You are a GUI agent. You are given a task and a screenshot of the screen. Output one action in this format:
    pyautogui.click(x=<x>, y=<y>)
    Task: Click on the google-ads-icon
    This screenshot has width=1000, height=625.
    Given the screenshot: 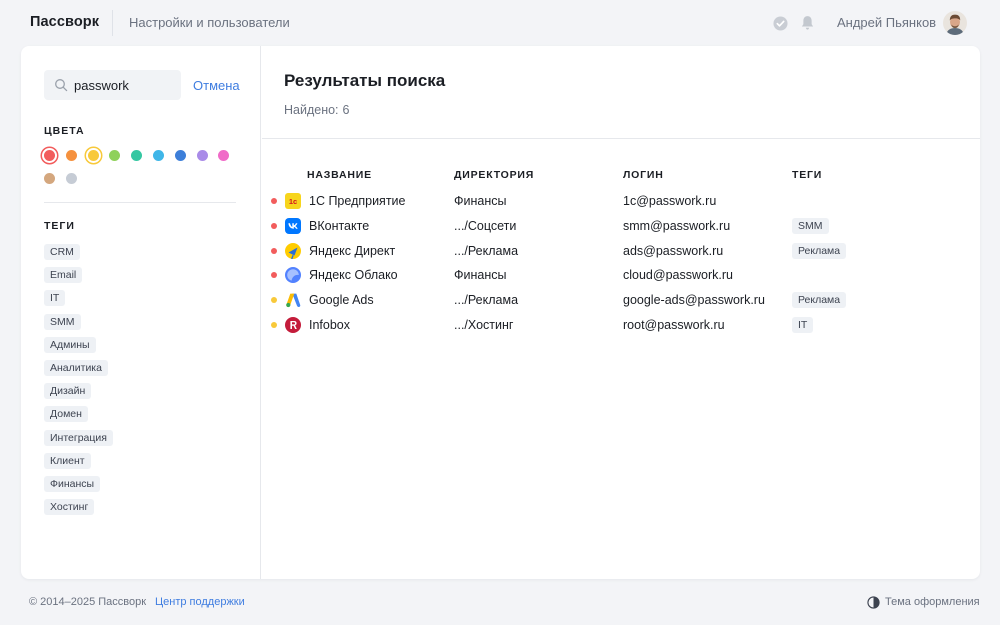 What is the action you would take?
    pyautogui.click(x=293, y=300)
    